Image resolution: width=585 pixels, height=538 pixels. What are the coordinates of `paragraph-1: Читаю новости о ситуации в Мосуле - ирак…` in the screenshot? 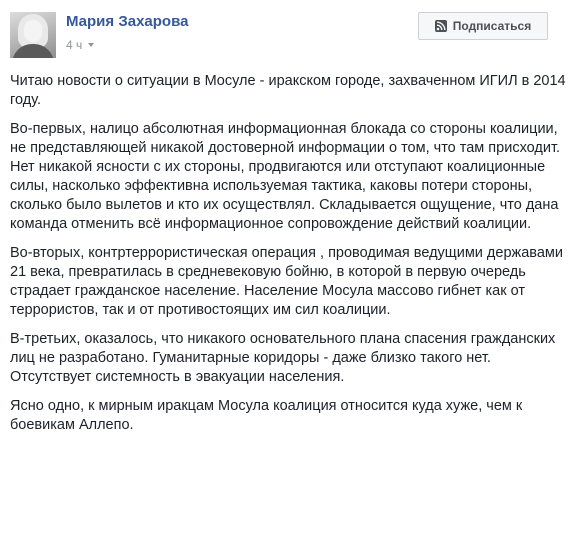 It's located at (288, 90).